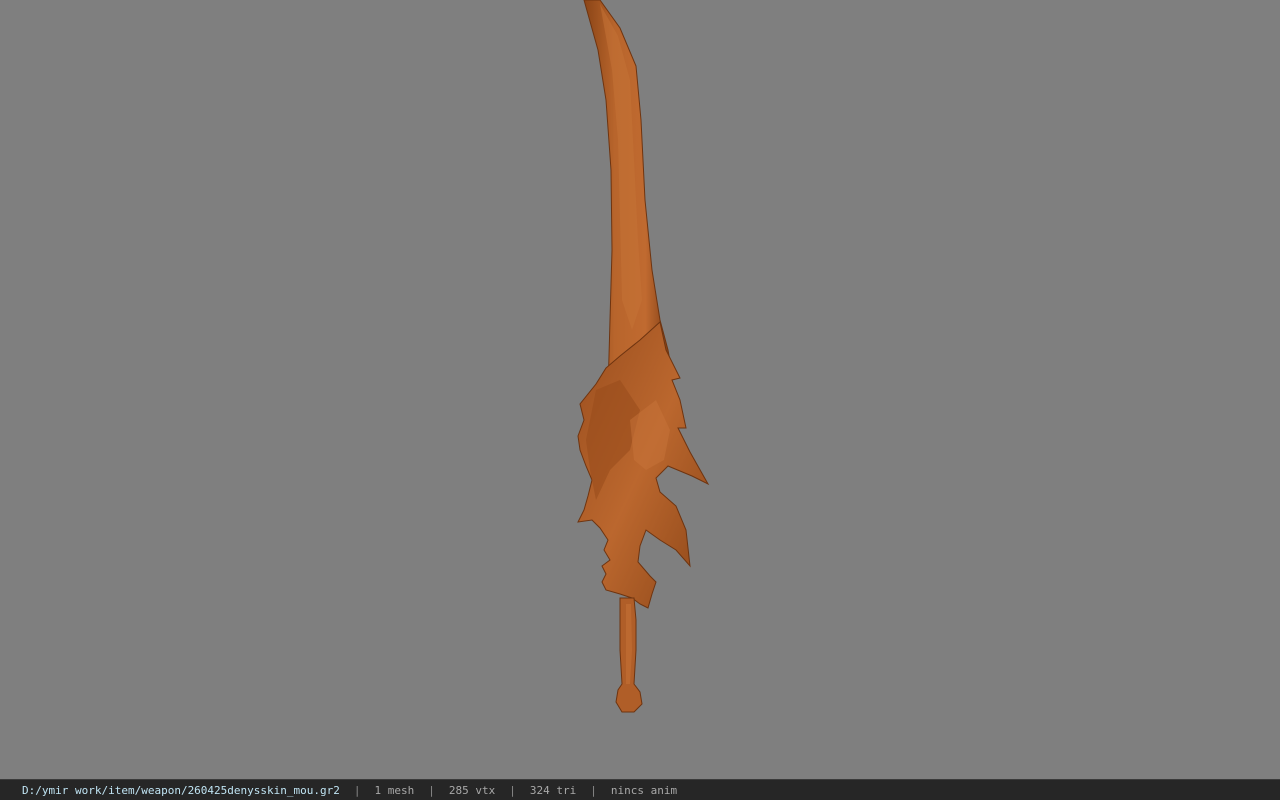 Image resolution: width=1280 pixels, height=800 pixels. Describe the element at coordinates (643, 356) in the screenshot. I see `sword-model` at that location.